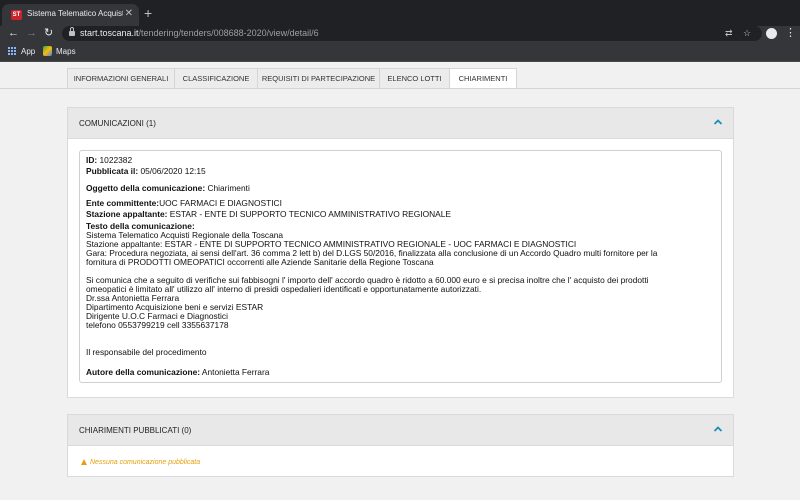  What do you see at coordinates (47, 51) in the screenshot?
I see `maps-icon` at bounding box center [47, 51].